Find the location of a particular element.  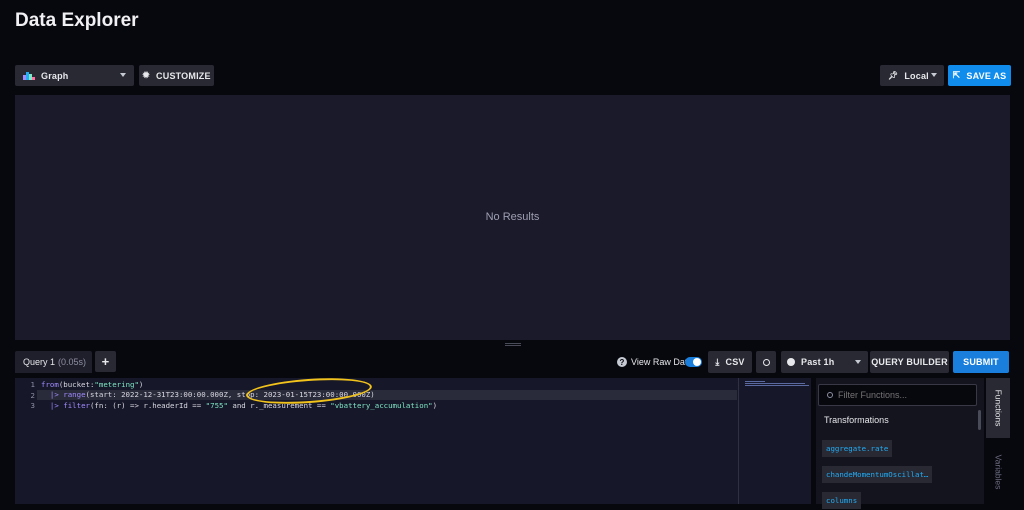

view-raw-data-toggle is located at coordinates (693, 362).